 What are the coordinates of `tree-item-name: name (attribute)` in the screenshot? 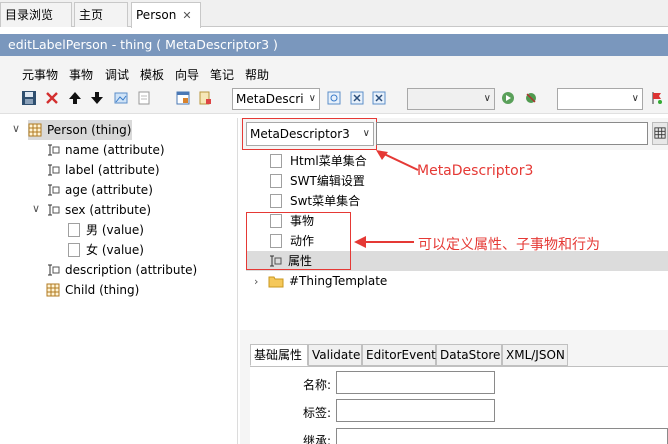 It's located at (105, 150).